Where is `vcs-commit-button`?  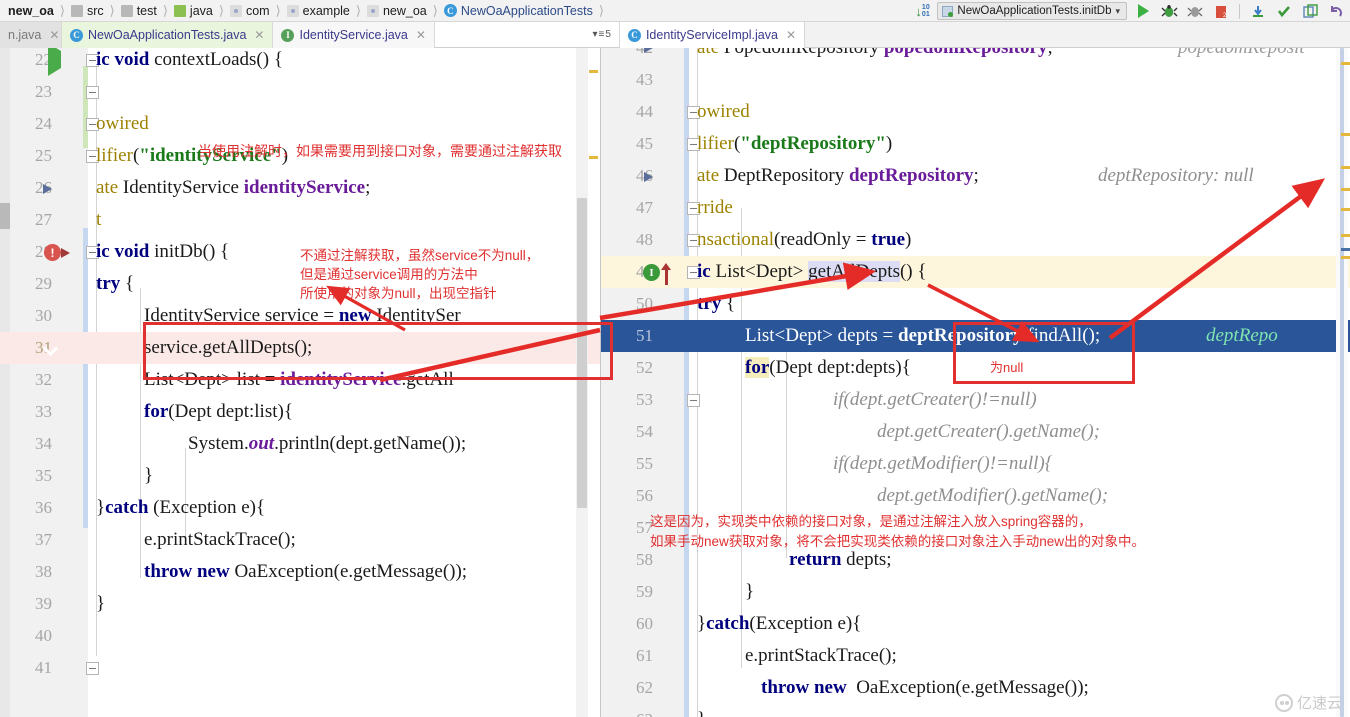
vcs-commit-button is located at coordinates (1284, 11).